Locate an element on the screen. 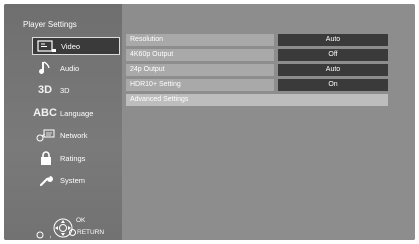  page-title: Player Settings is located at coordinates (50, 24).